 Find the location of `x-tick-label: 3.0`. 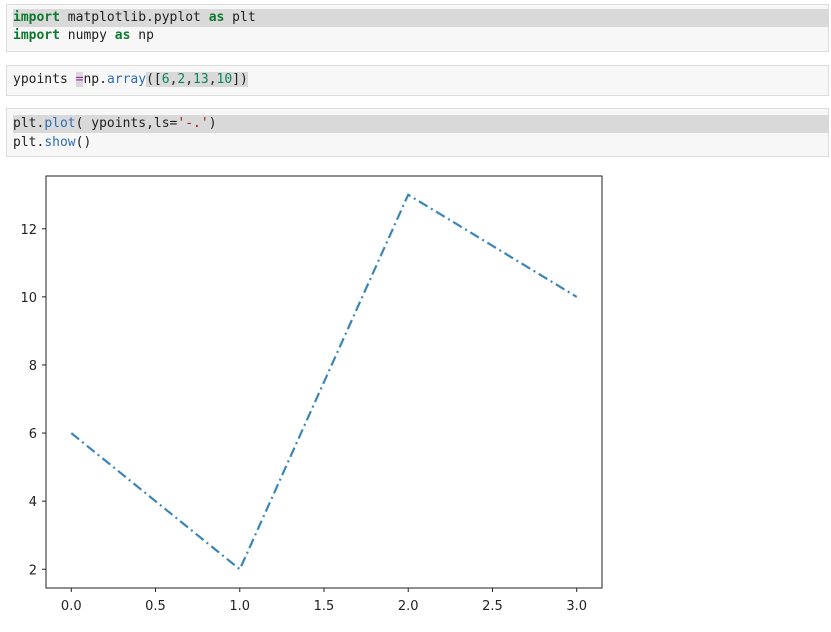

x-tick-label: 3.0 is located at coordinates (576, 606).